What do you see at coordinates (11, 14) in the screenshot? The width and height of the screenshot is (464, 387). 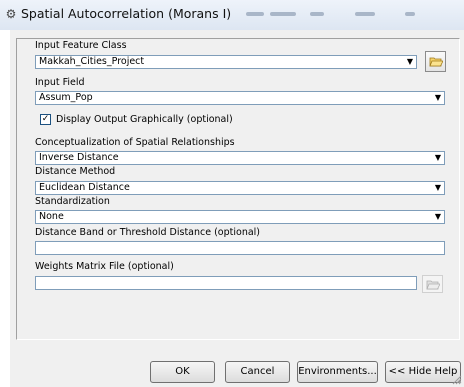 I see `tool-icon: ⚙` at bounding box center [11, 14].